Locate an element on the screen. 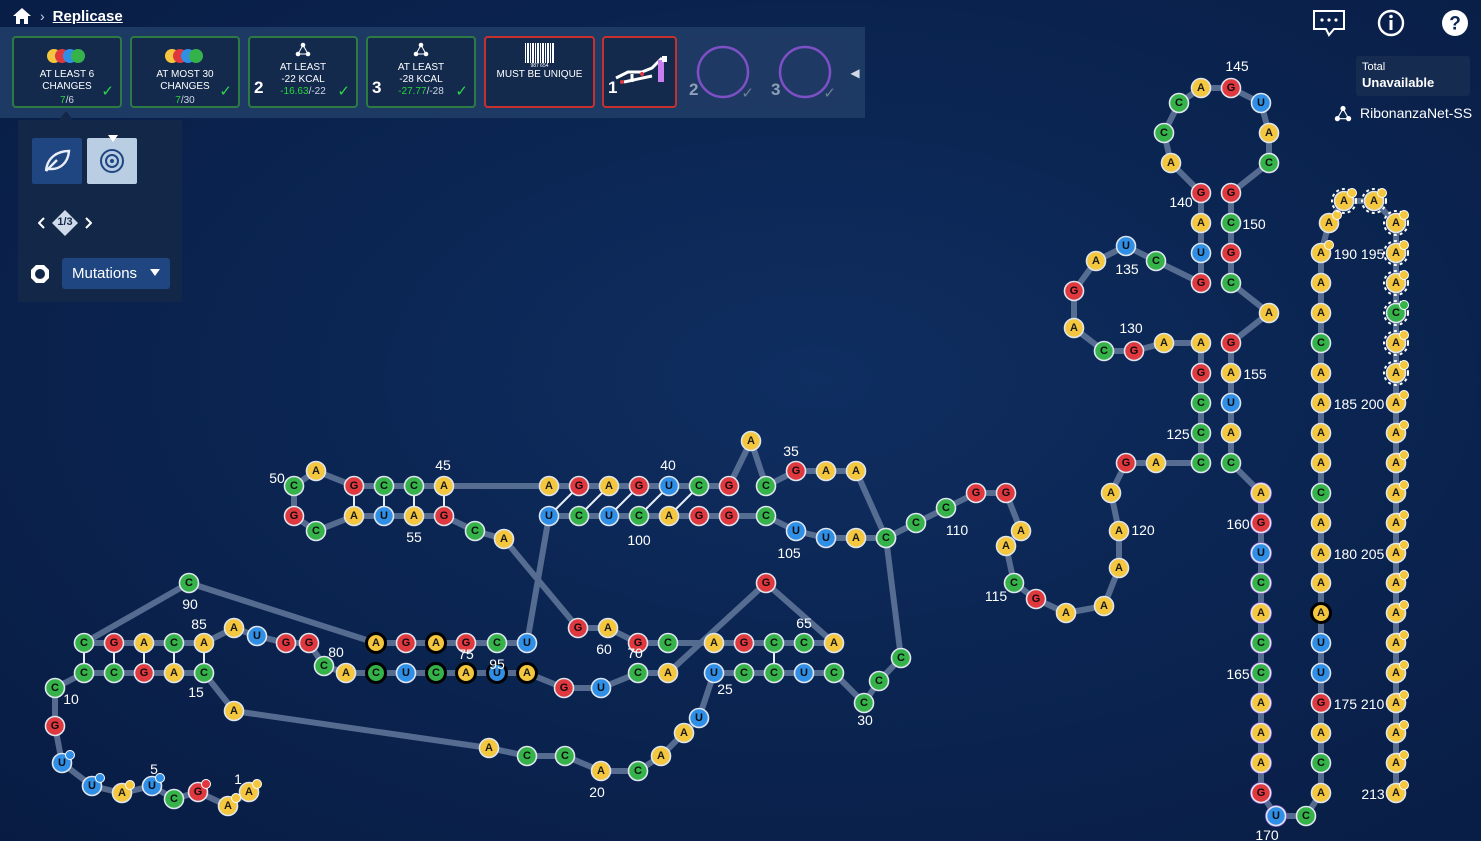 The image size is (1481, 841). constraint-max-changes: AT MOST 30 CHANGES 7/30 ✓ is located at coordinates (185, 72).